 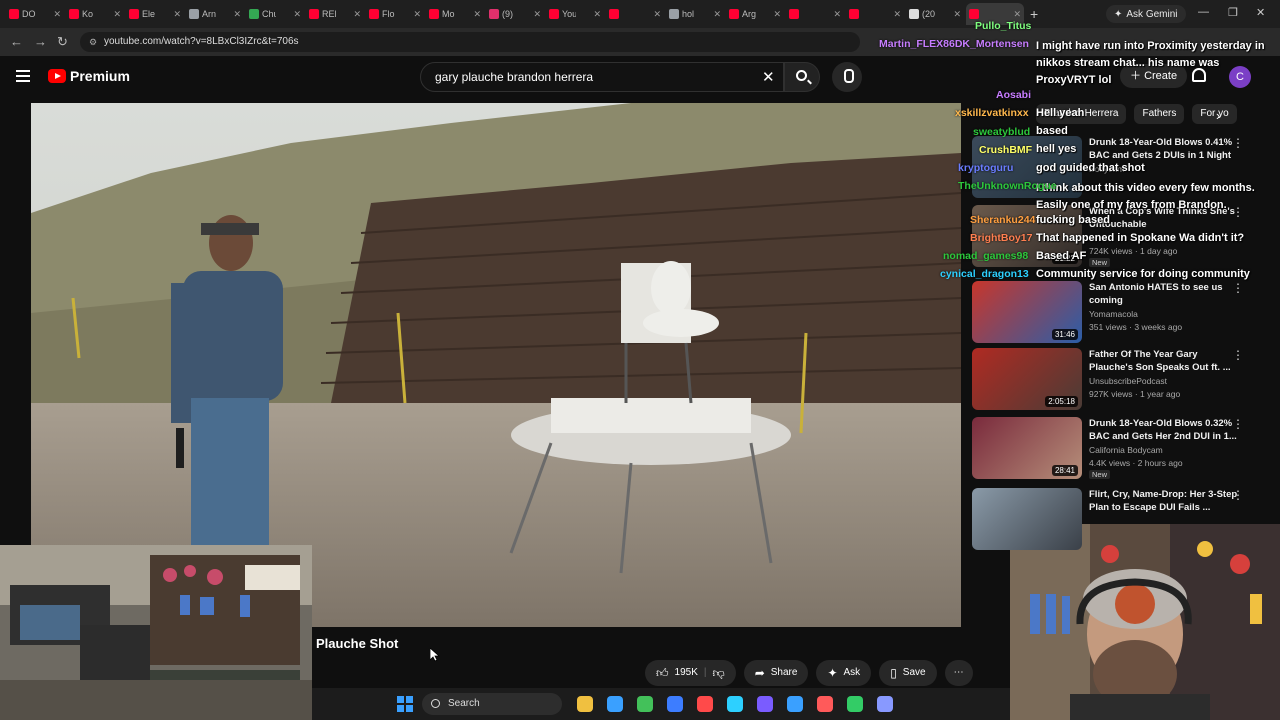 What do you see at coordinates (602, 77) in the screenshot?
I see `search-input: gary plauche brandon herrera` at bounding box center [602, 77].